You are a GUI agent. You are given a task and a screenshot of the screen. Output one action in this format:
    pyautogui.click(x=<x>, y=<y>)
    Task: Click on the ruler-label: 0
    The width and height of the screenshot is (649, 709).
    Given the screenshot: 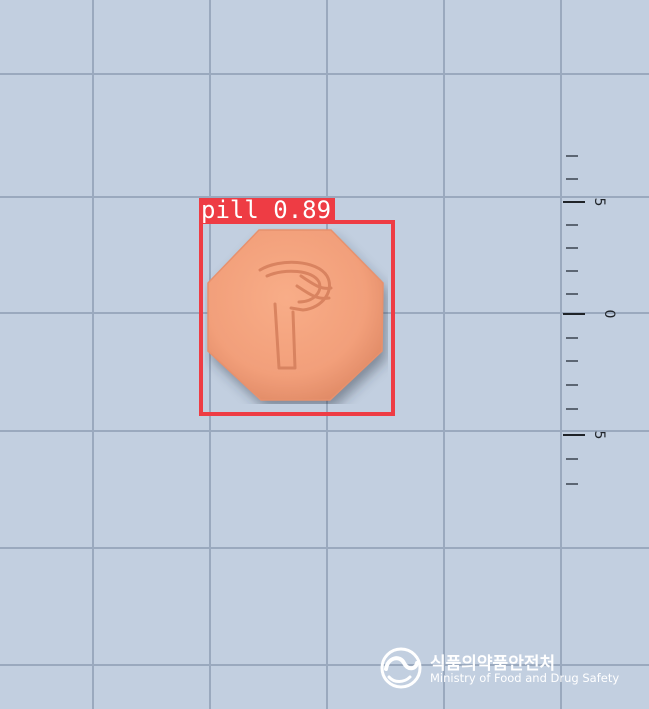 What is the action you would take?
    pyautogui.click(x=609, y=314)
    